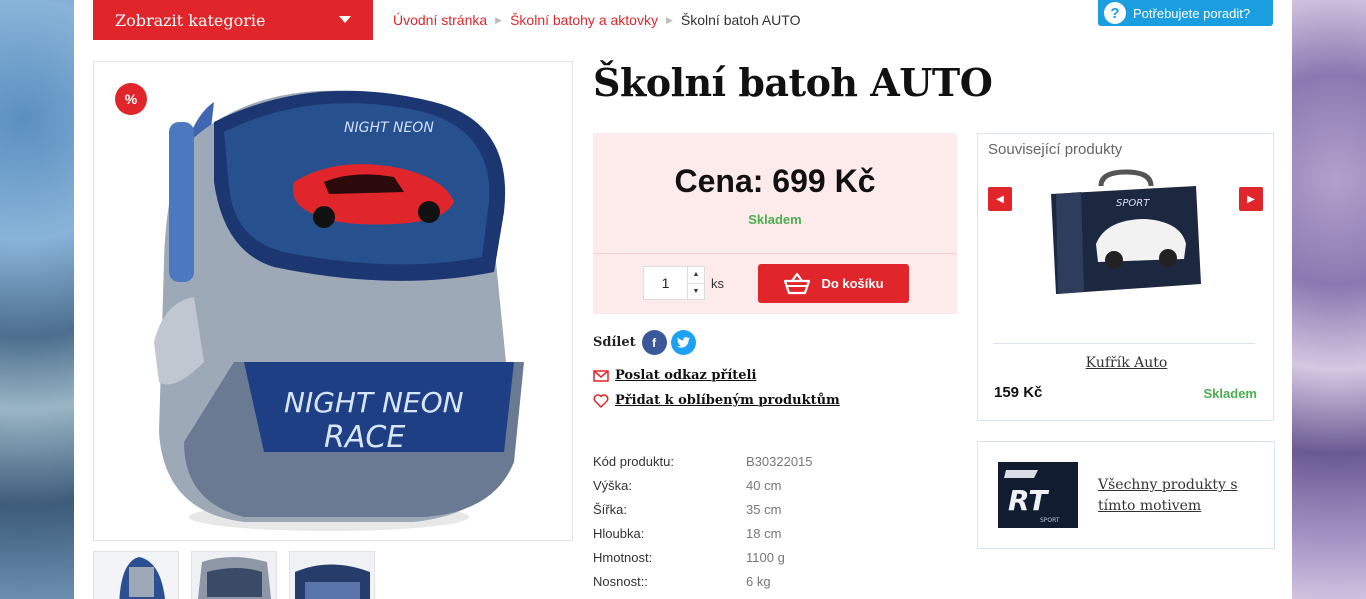 The height and width of the screenshot is (599, 1366). What do you see at coordinates (345, 19) in the screenshot?
I see `chevron-down-icon` at bounding box center [345, 19].